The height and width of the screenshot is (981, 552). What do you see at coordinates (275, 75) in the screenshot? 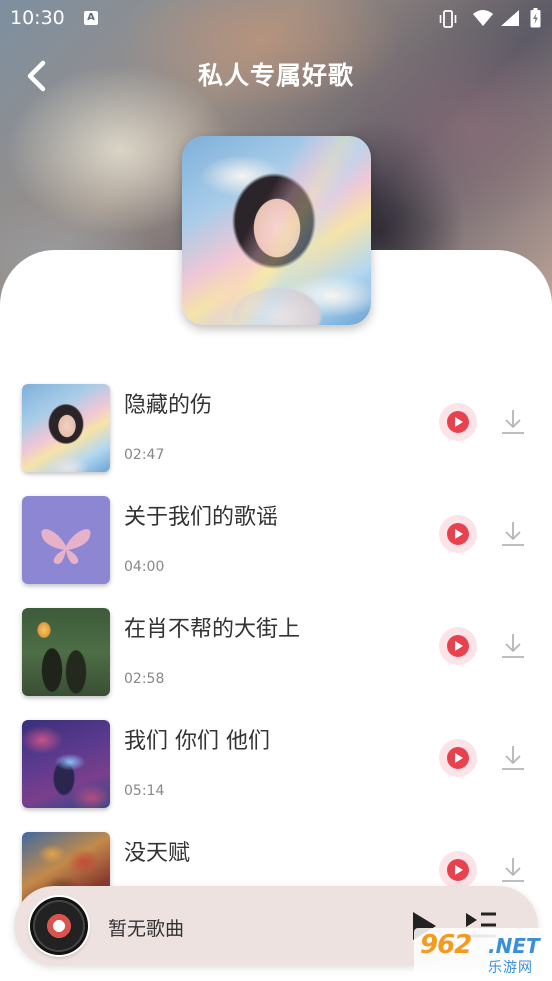
I see `page-title: 私人专属好歌` at bounding box center [275, 75].